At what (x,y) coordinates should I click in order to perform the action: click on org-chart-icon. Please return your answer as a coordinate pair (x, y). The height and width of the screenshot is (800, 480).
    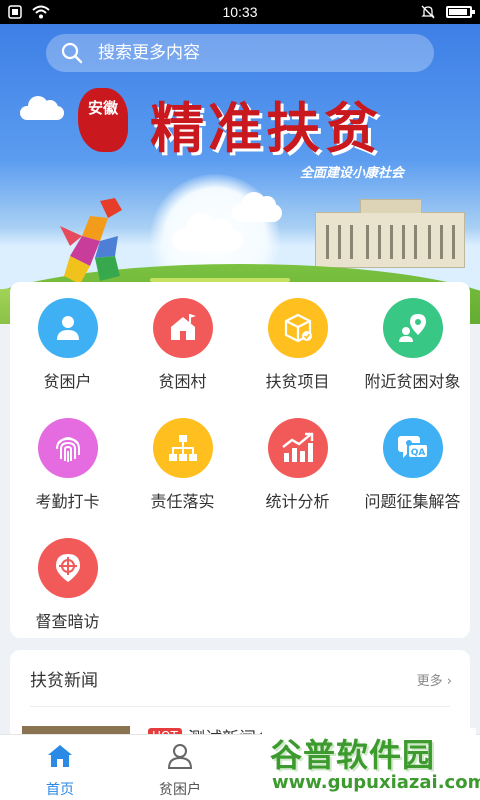
    Looking at the image, I should click on (182, 448).